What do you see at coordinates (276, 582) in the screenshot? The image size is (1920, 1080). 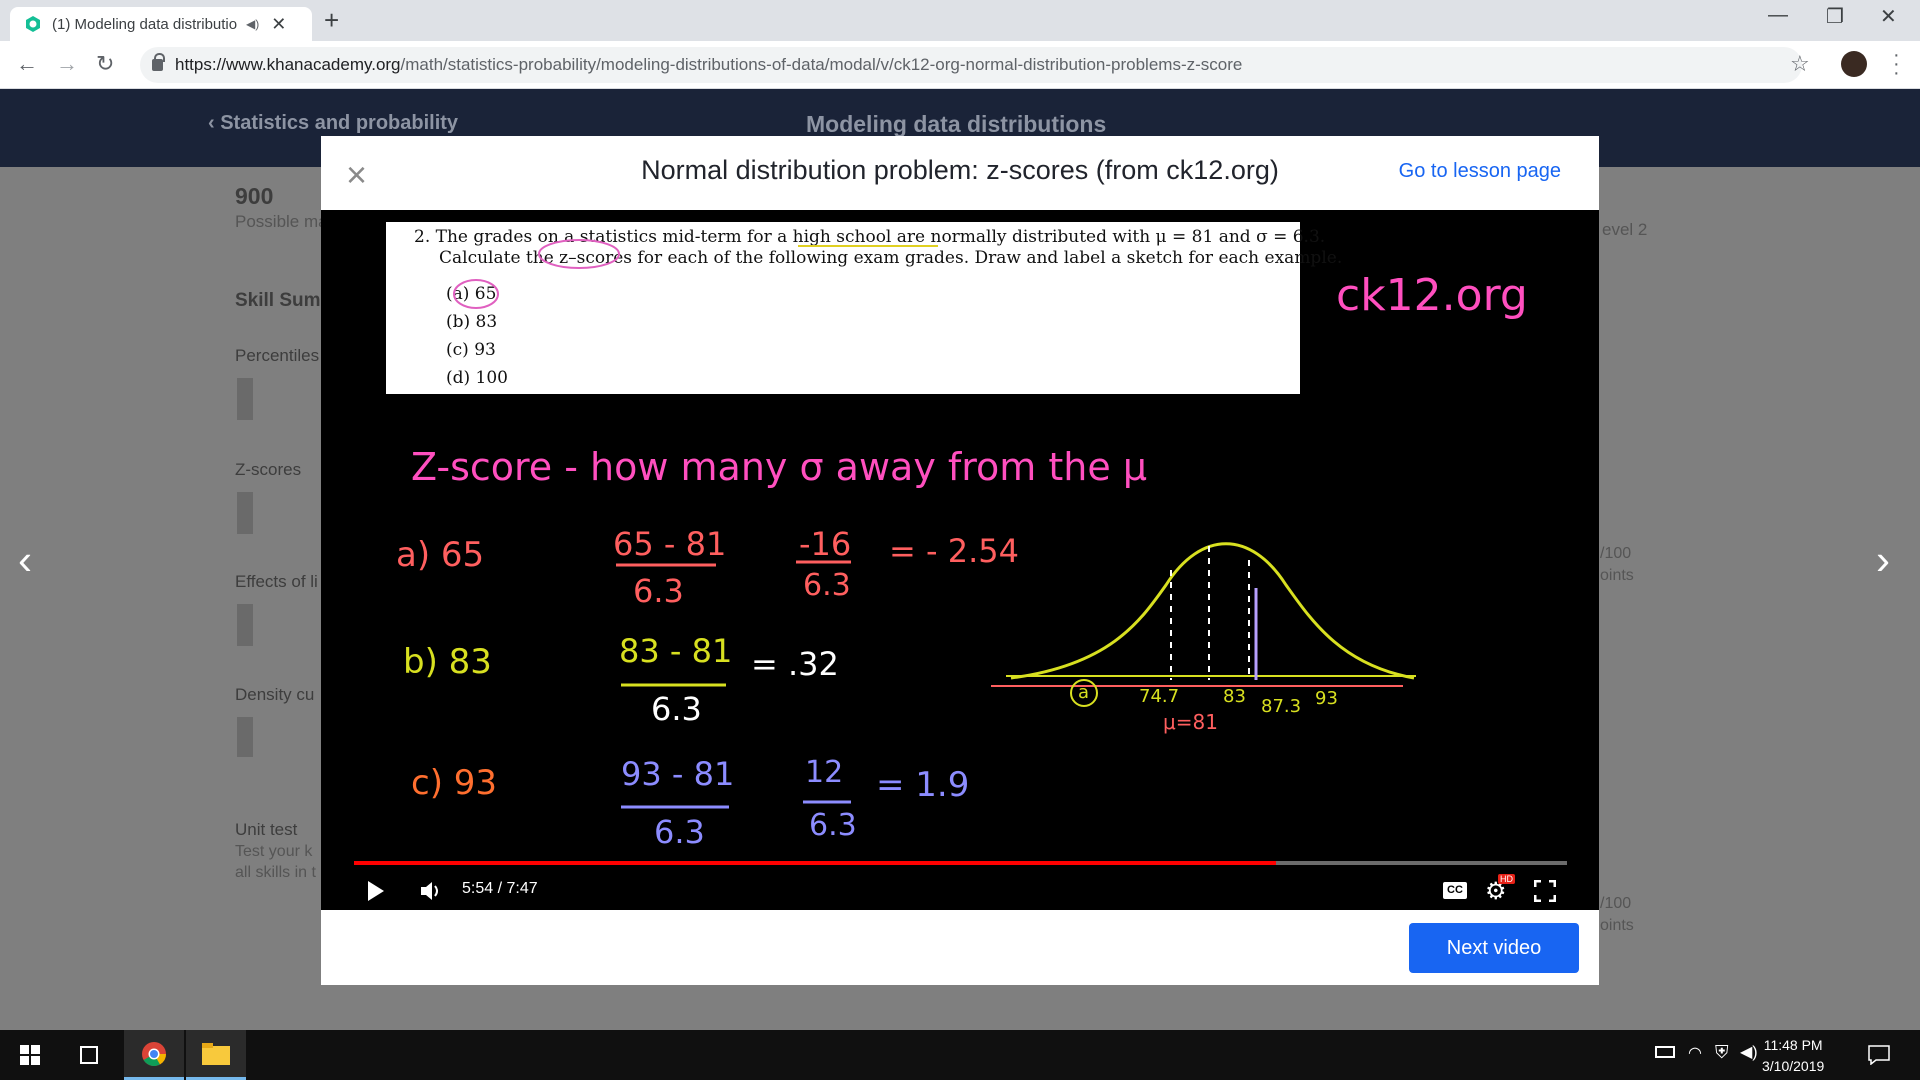 I see `skill-effects: Effects of li` at bounding box center [276, 582].